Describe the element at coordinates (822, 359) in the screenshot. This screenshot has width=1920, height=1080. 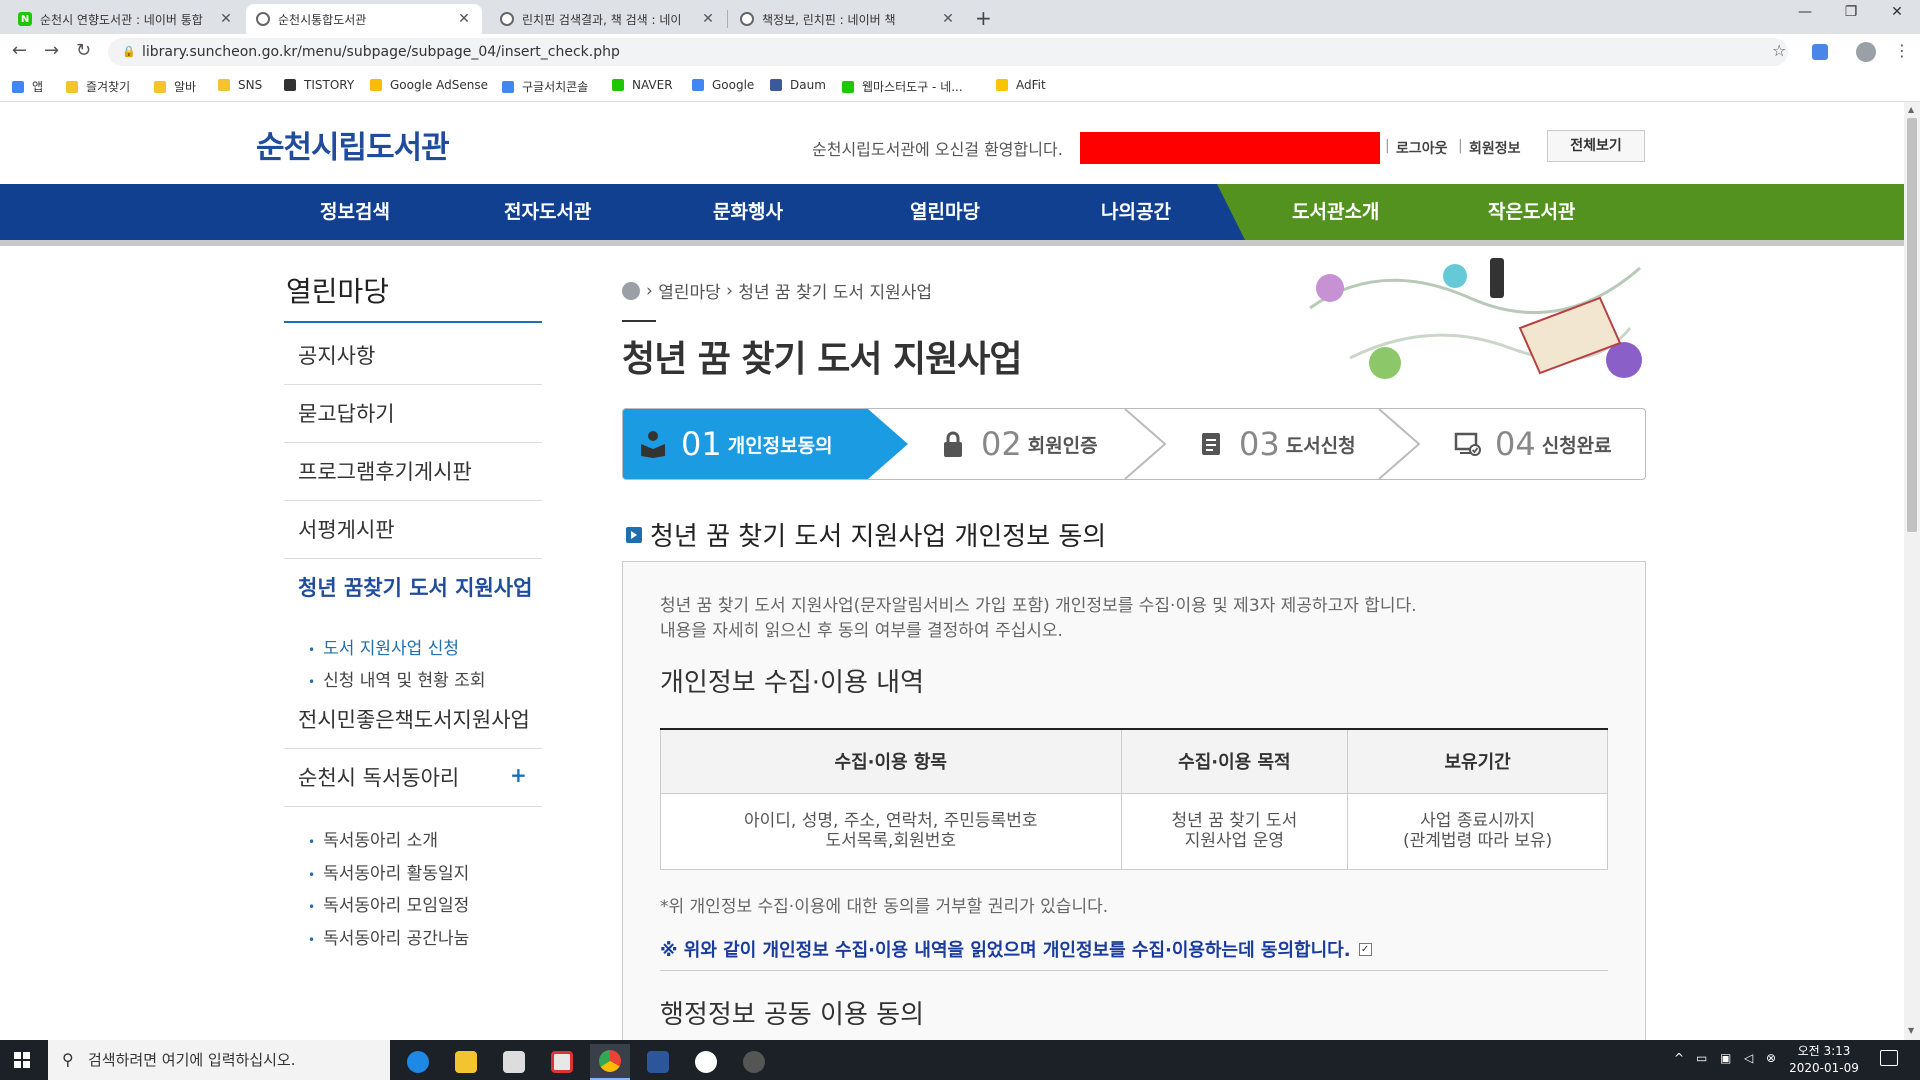
I see `page-title: 청년 꿈 찾기 도서 지원사업` at that location.